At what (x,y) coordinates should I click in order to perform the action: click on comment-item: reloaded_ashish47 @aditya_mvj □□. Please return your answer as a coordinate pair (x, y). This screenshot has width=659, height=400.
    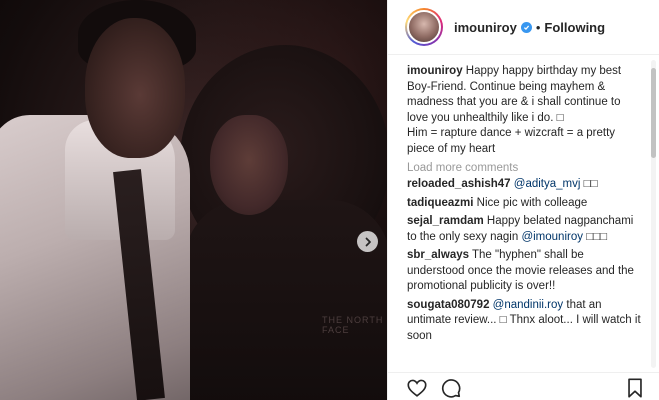
    Looking at the image, I should click on (525, 185).